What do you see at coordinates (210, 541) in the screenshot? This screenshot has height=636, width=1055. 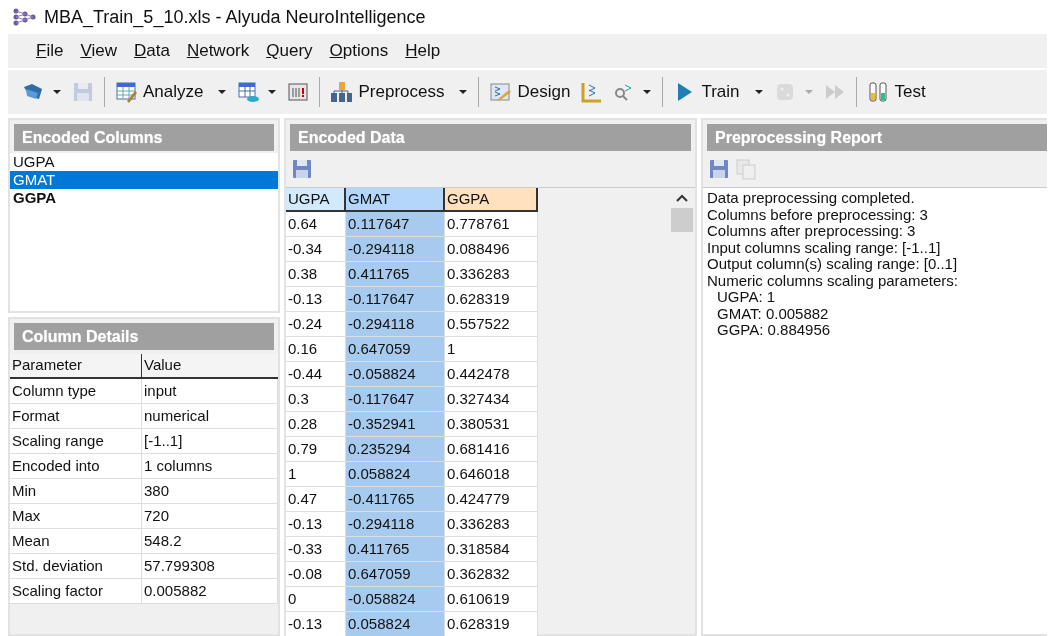 I see `table-cell: 548.2` at bounding box center [210, 541].